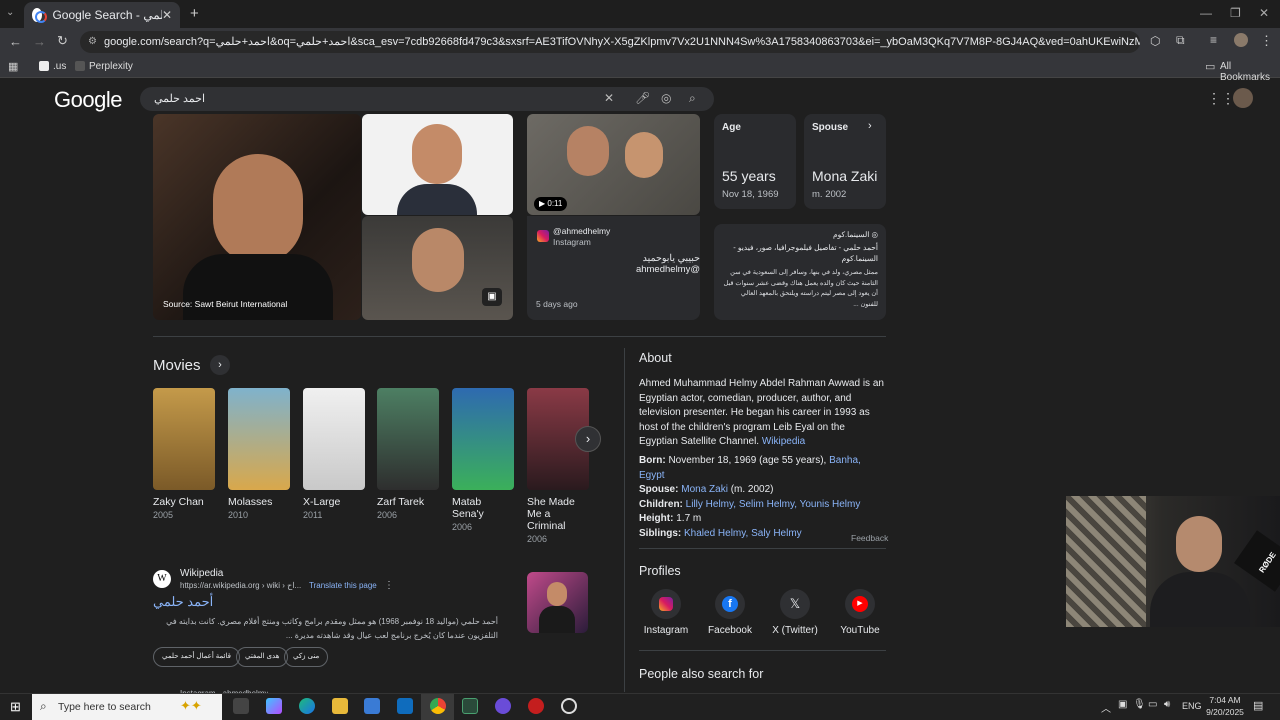 This screenshot has height=720, width=1280. I want to click on shirt-shape, so click(1200, 599).